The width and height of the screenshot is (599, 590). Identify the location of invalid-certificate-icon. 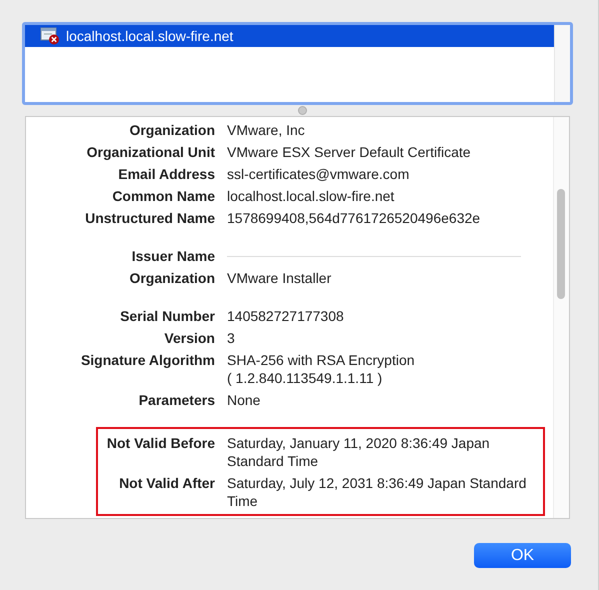
(50, 36).